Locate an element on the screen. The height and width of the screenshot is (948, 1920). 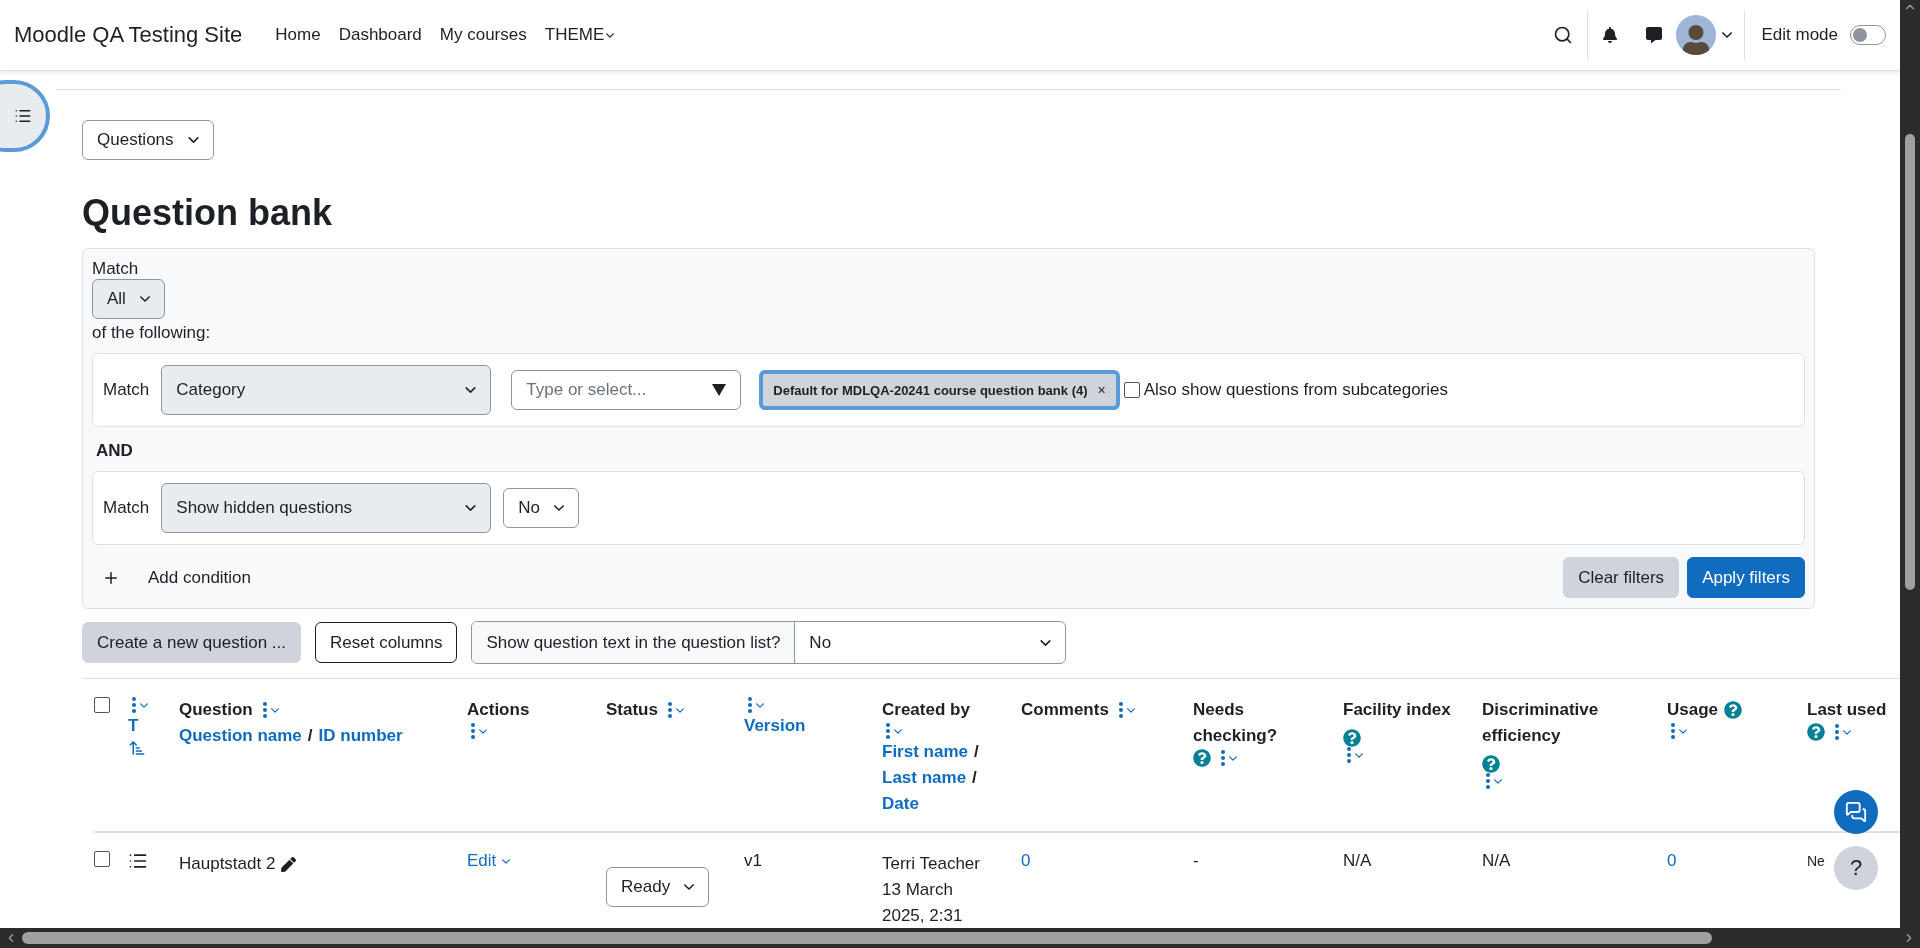
version-cell: v1 is located at coordinates (753, 860).